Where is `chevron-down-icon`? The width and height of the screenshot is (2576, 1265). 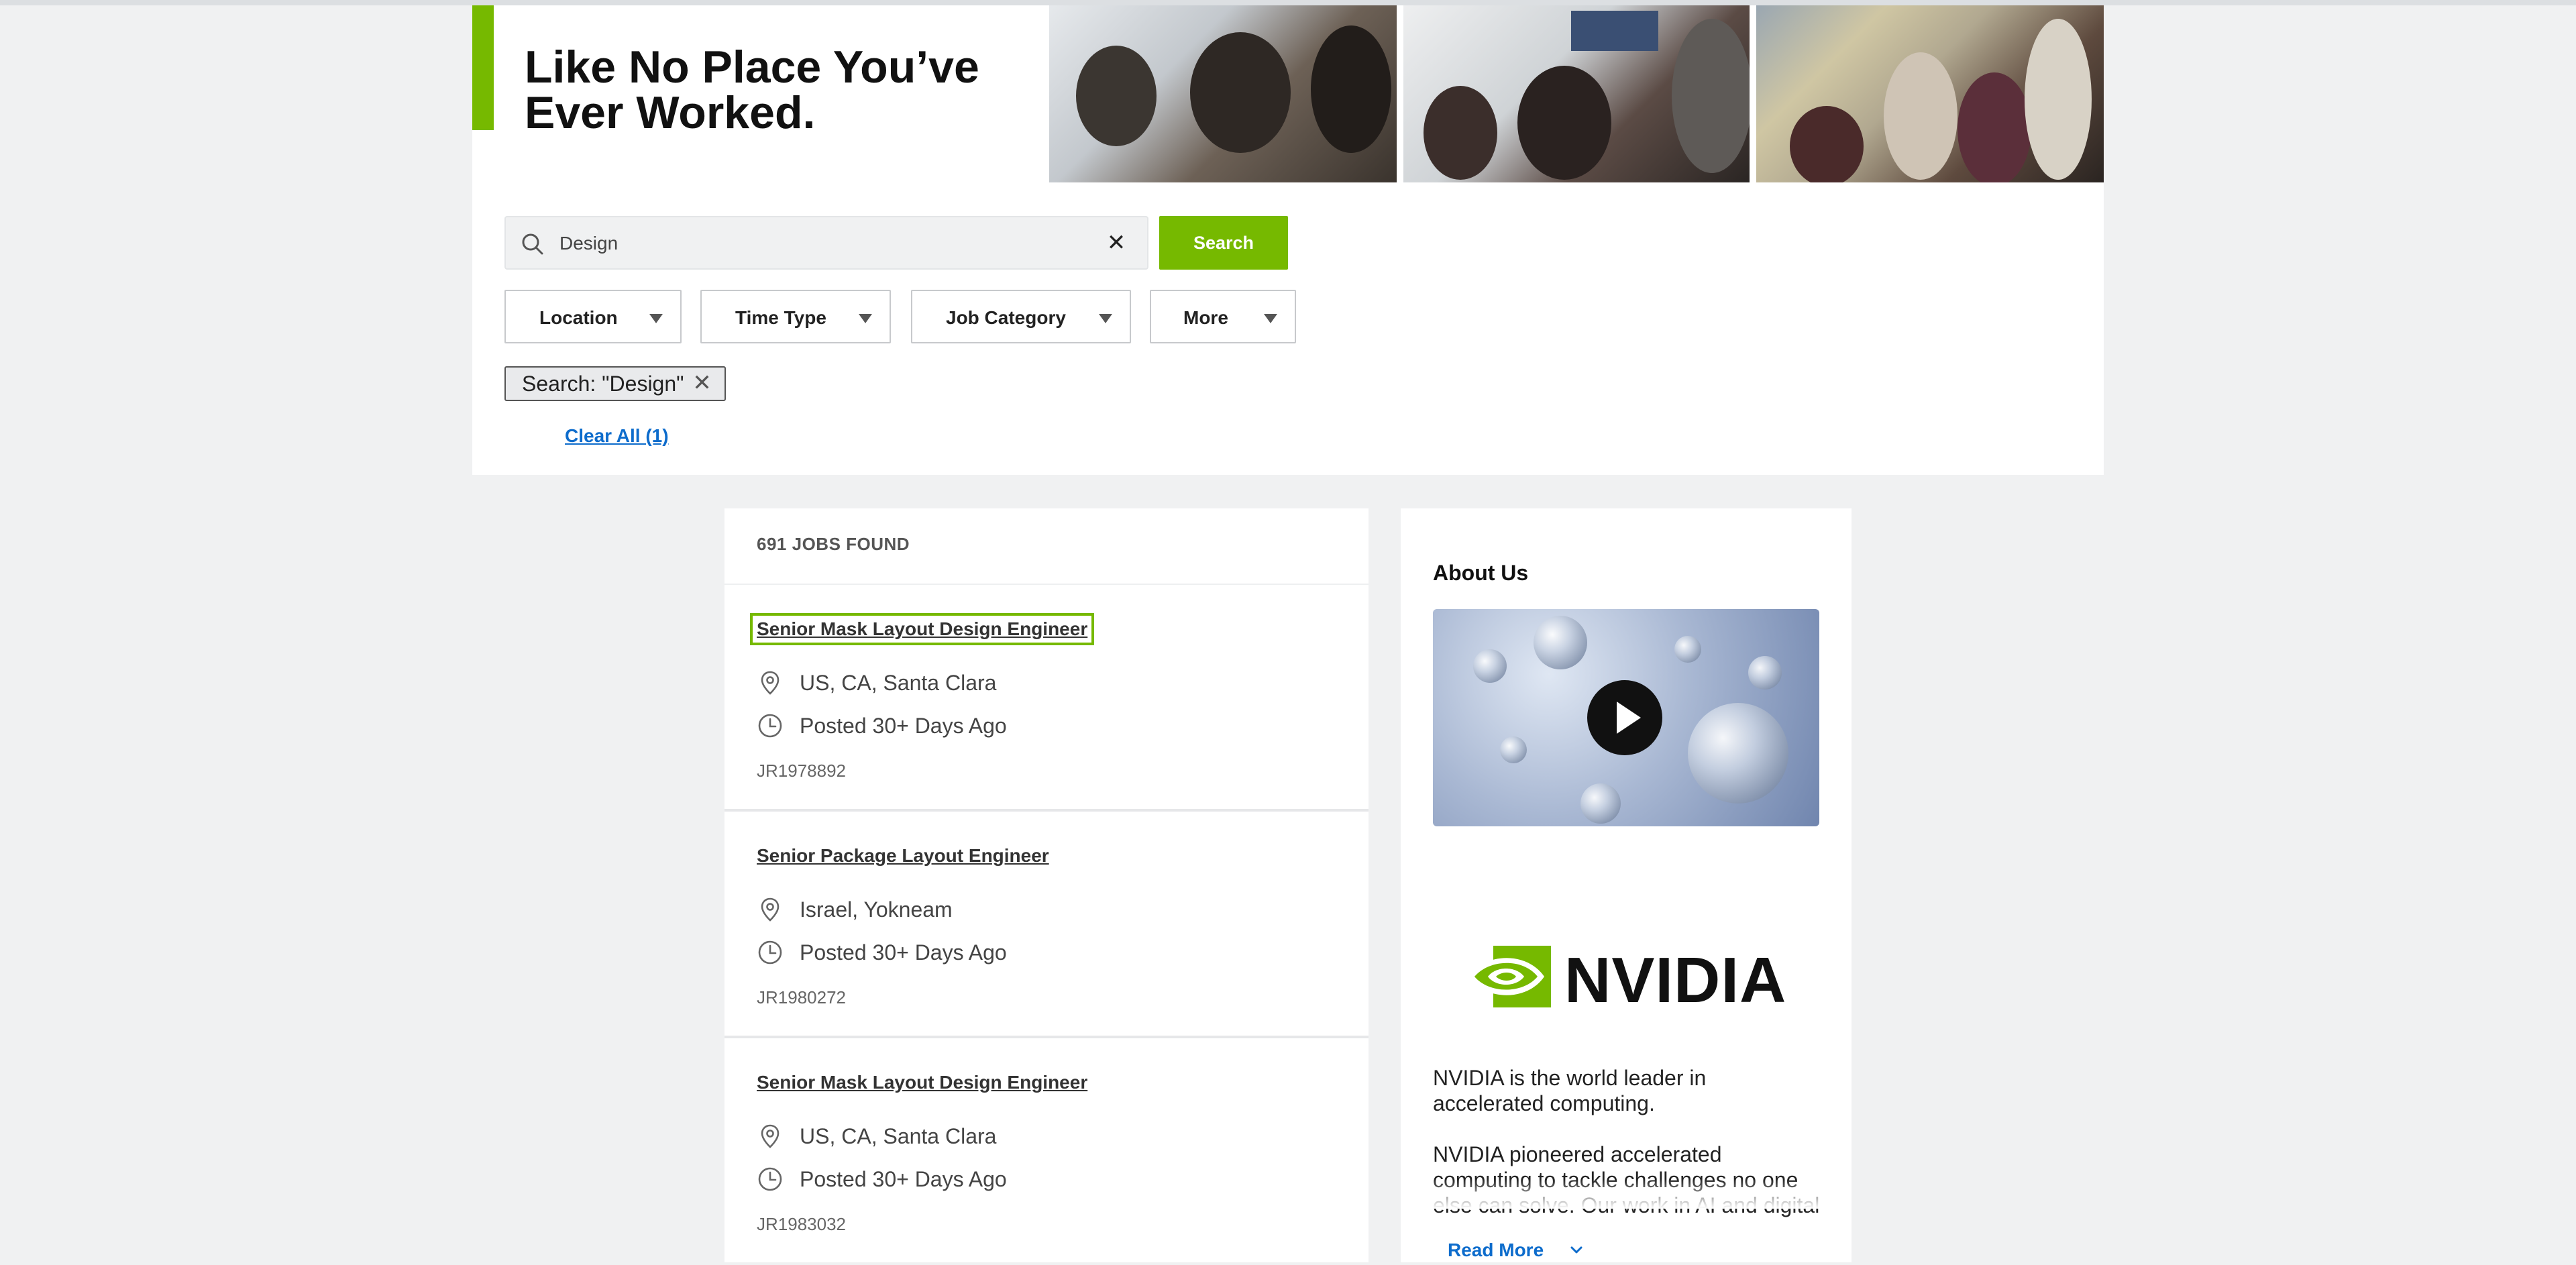
chevron-down-icon is located at coordinates (1576, 1250).